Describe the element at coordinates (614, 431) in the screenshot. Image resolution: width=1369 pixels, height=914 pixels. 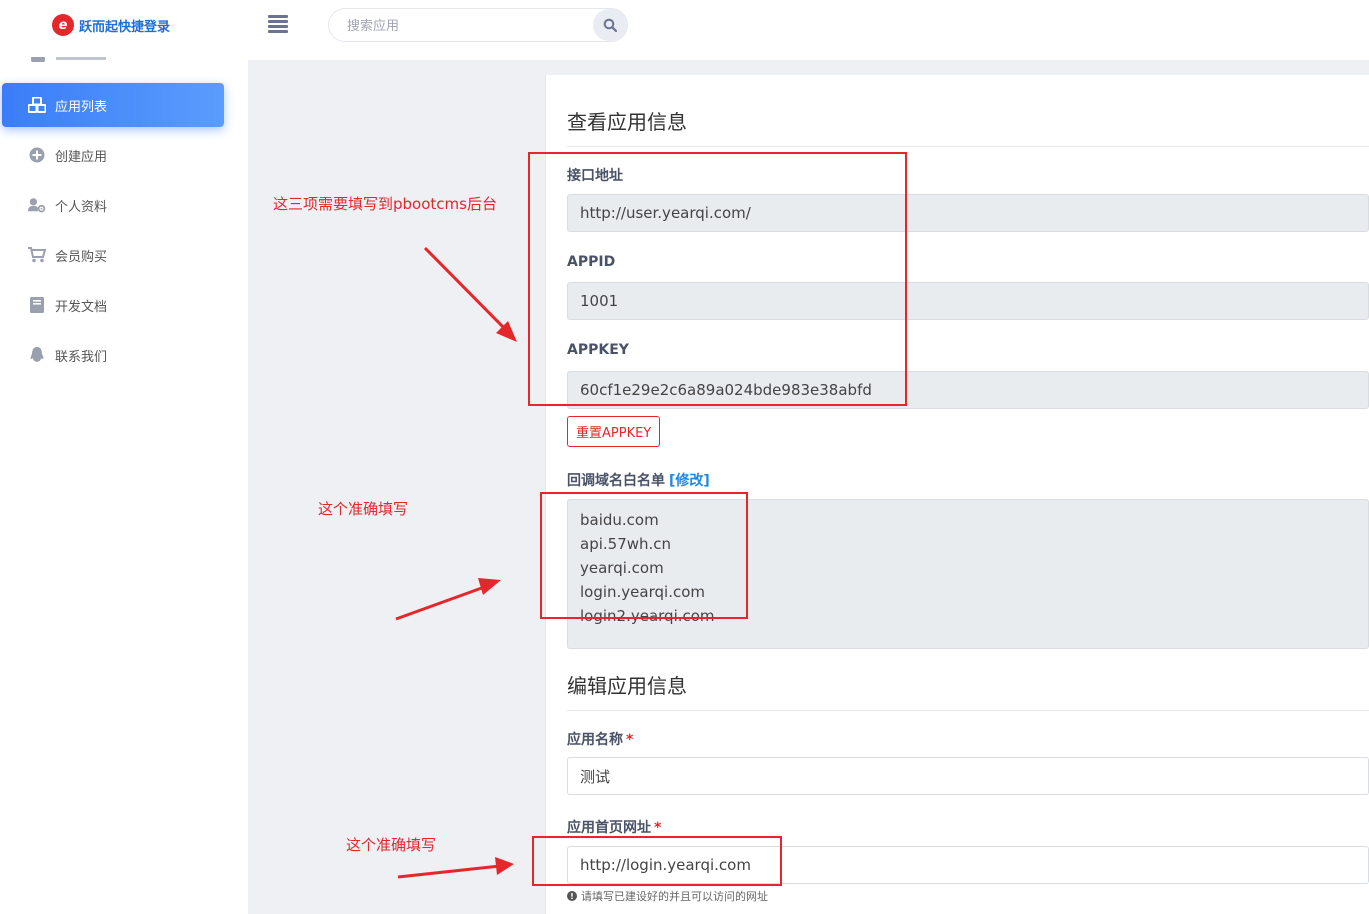
I see `reset-appkey-button: 重置APPKEY` at that location.